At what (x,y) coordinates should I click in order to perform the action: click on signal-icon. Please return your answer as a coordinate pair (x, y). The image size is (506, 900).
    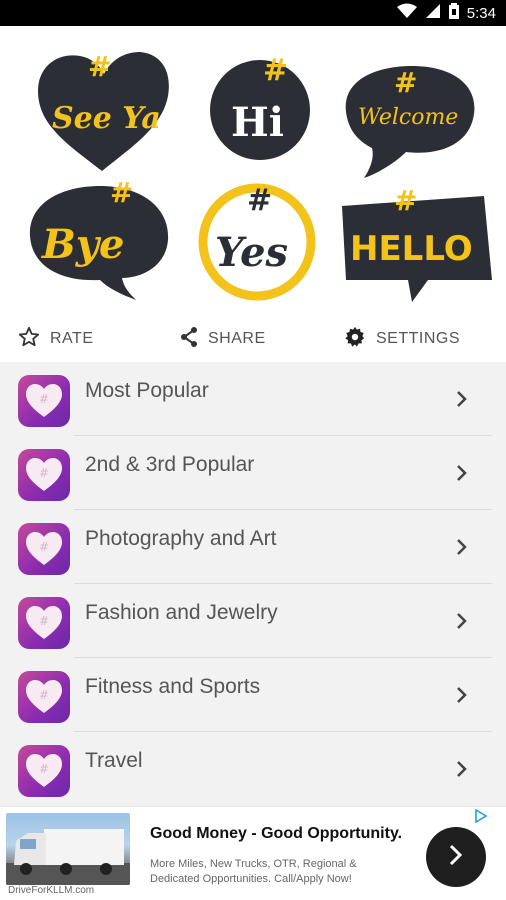
    Looking at the image, I should click on (433, 13).